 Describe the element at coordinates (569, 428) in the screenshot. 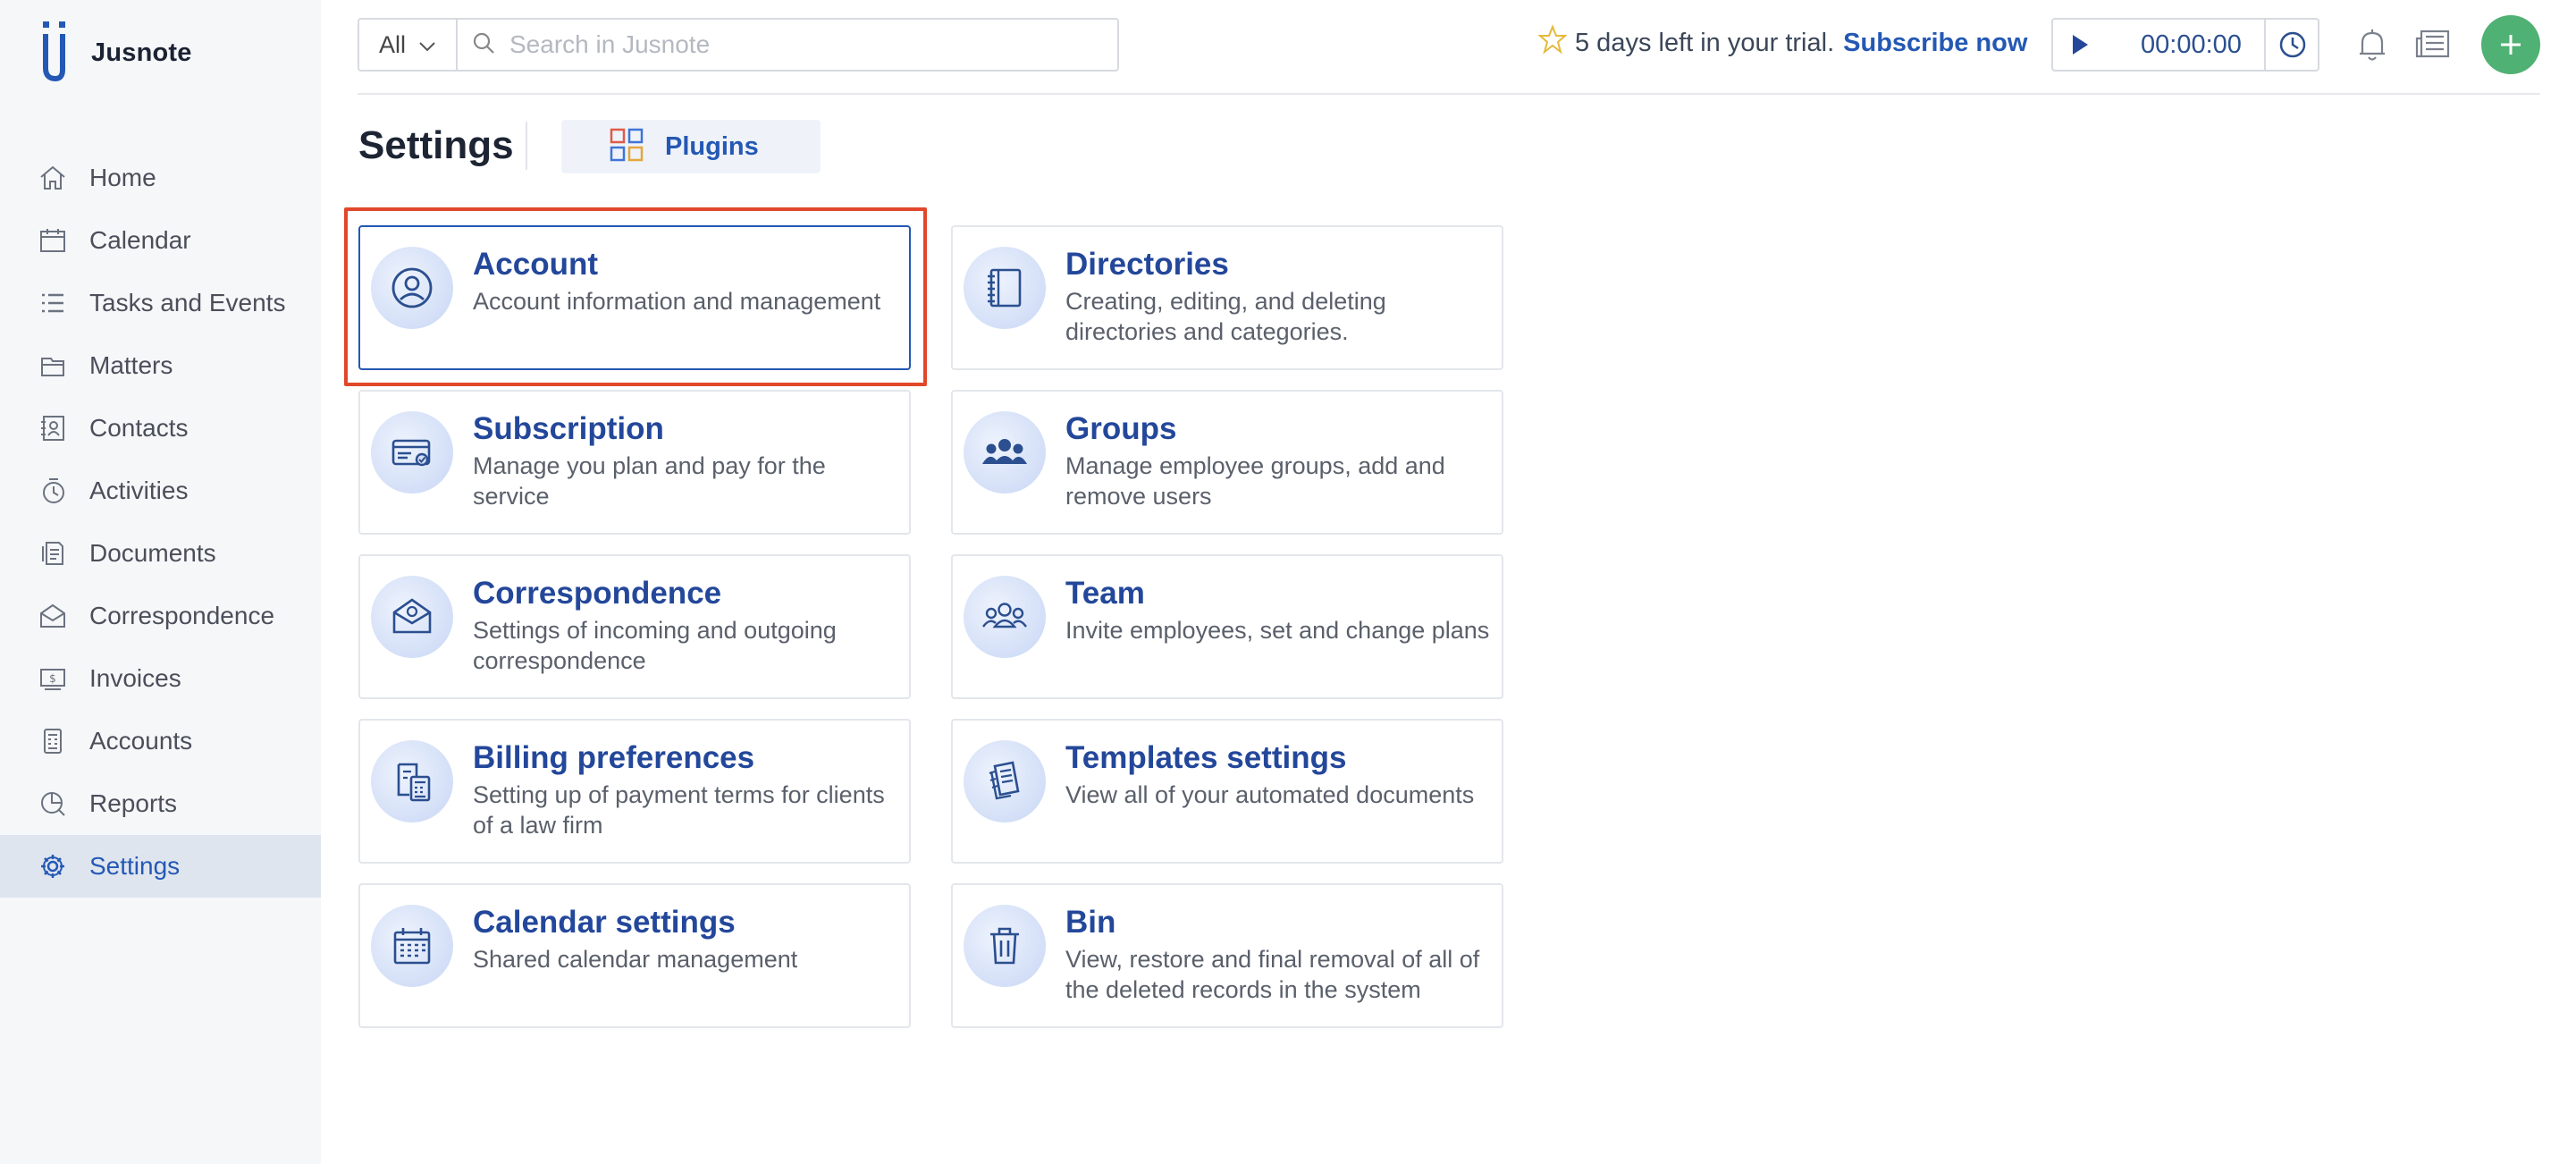

I see `card-title: Subscription` at that location.